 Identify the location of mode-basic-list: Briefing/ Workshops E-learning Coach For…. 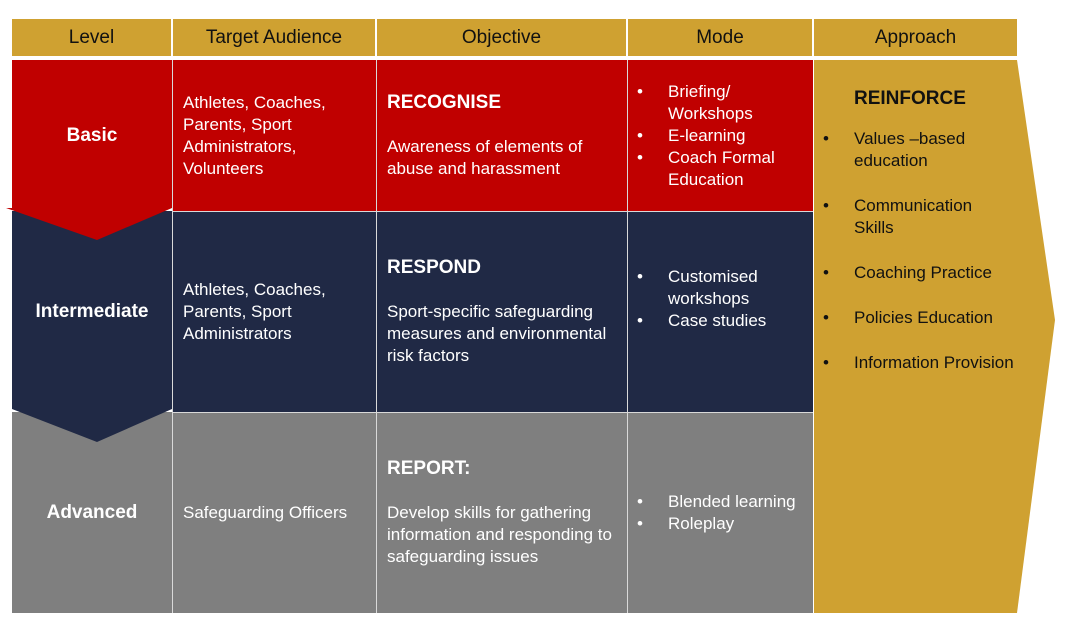
(715, 136).